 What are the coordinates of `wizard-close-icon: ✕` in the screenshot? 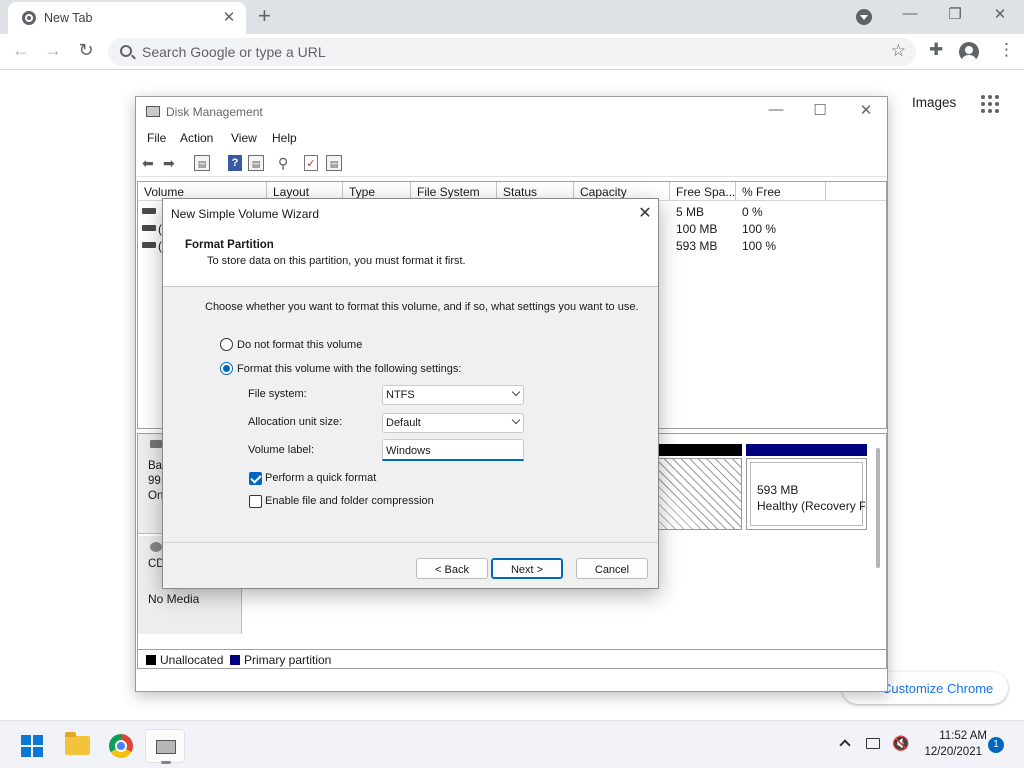 It's located at (645, 213).